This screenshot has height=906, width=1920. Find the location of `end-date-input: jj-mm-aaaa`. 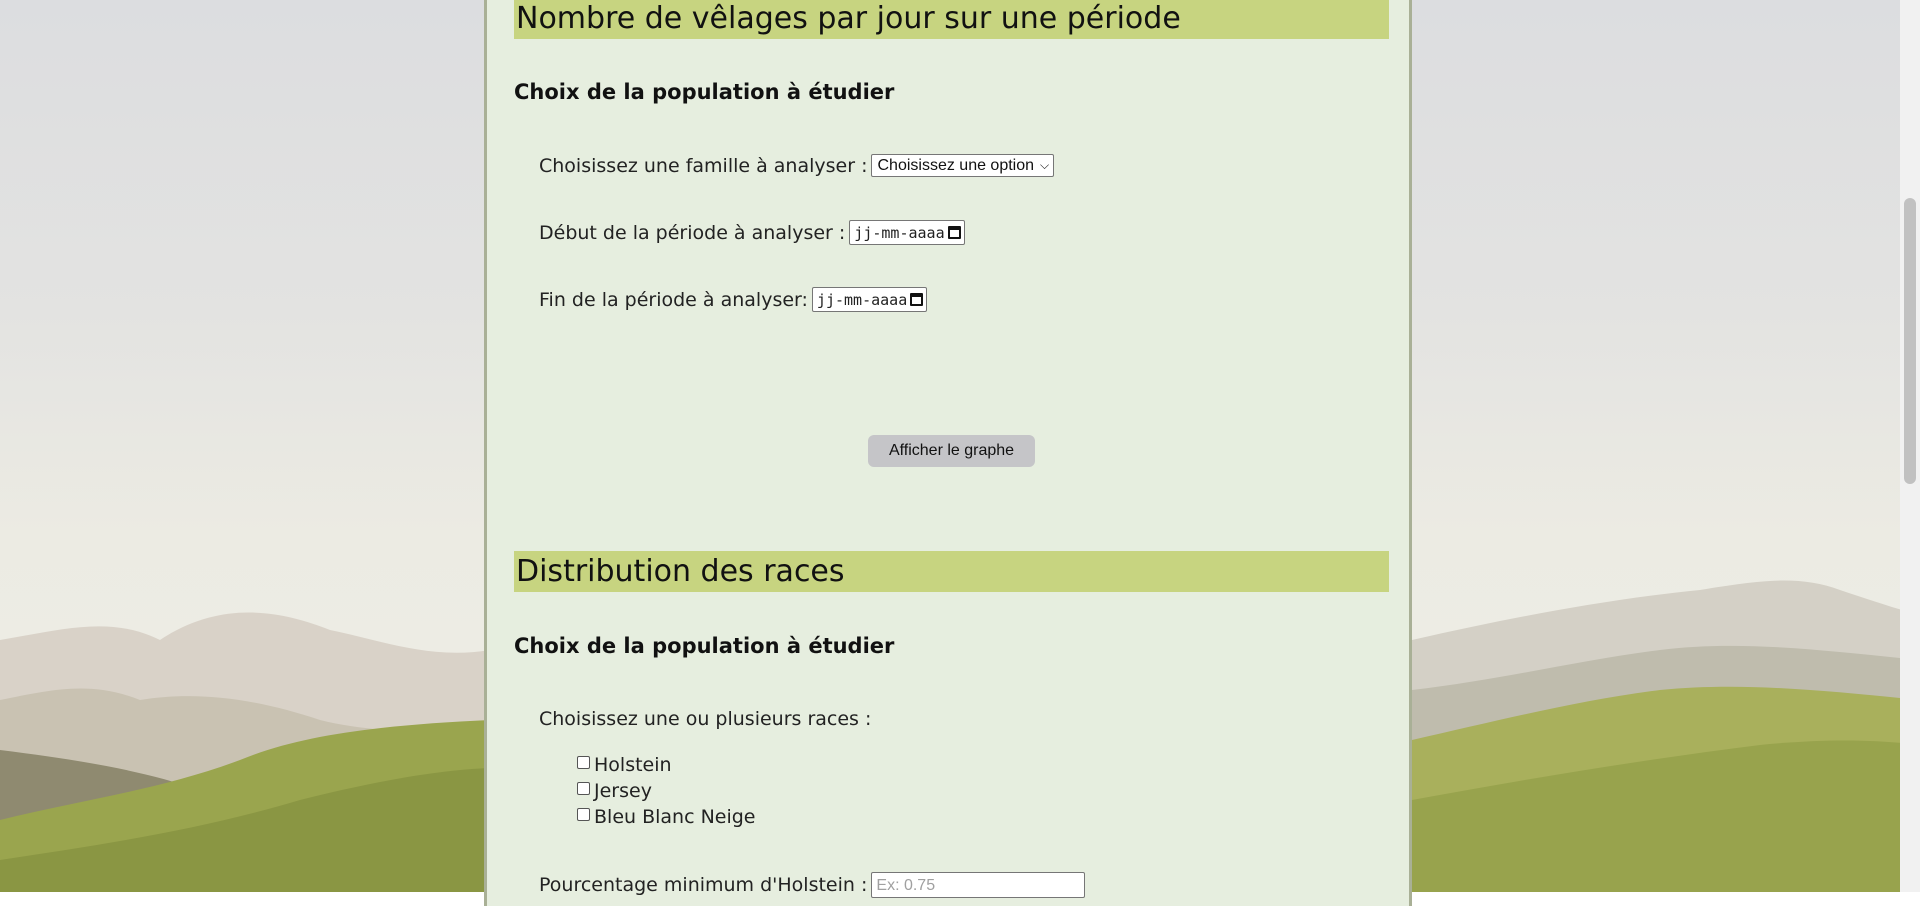

end-date-input: jj-mm-aaaa is located at coordinates (869, 299).